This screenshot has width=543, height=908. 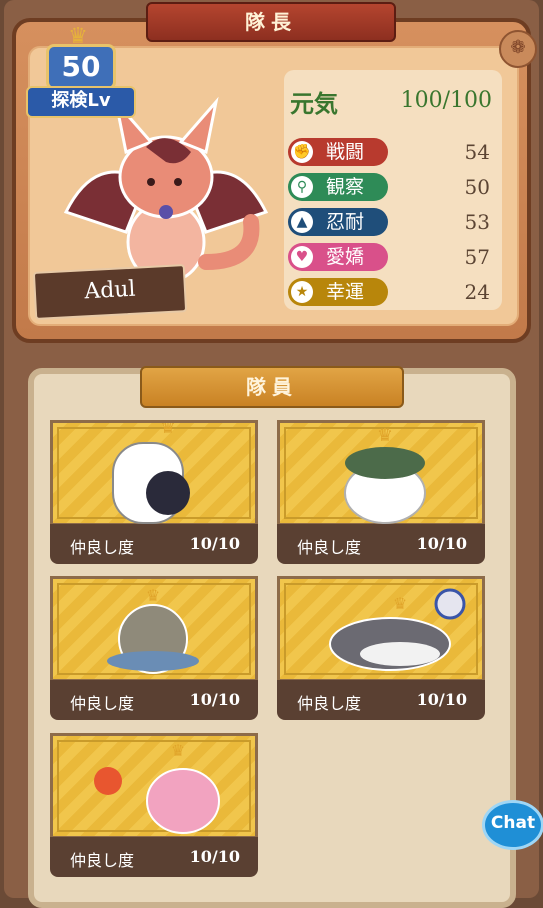 What do you see at coordinates (345, 152) in the screenshot?
I see `stat-label: 戦闘` at bounding box center [345, 152].